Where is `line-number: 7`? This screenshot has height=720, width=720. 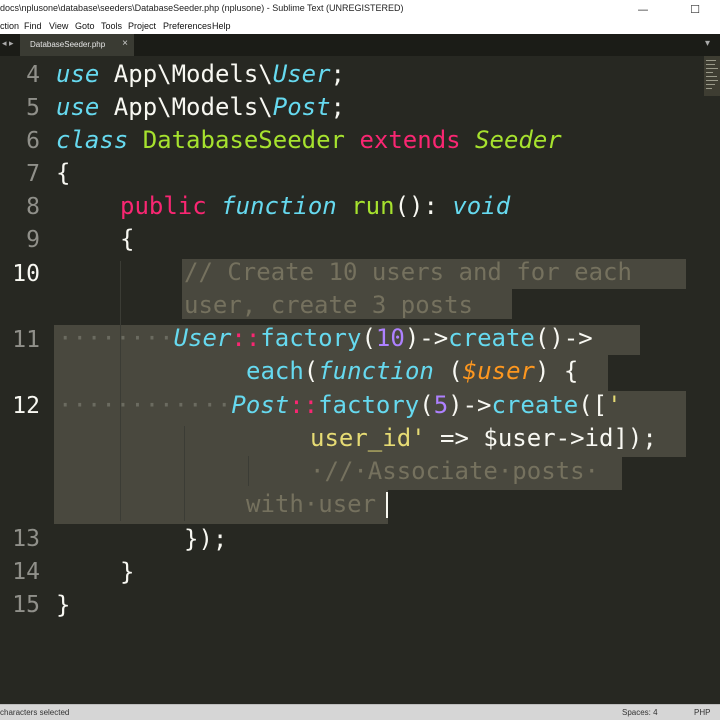
line-number: 7 is located at coordinates (33, 174).